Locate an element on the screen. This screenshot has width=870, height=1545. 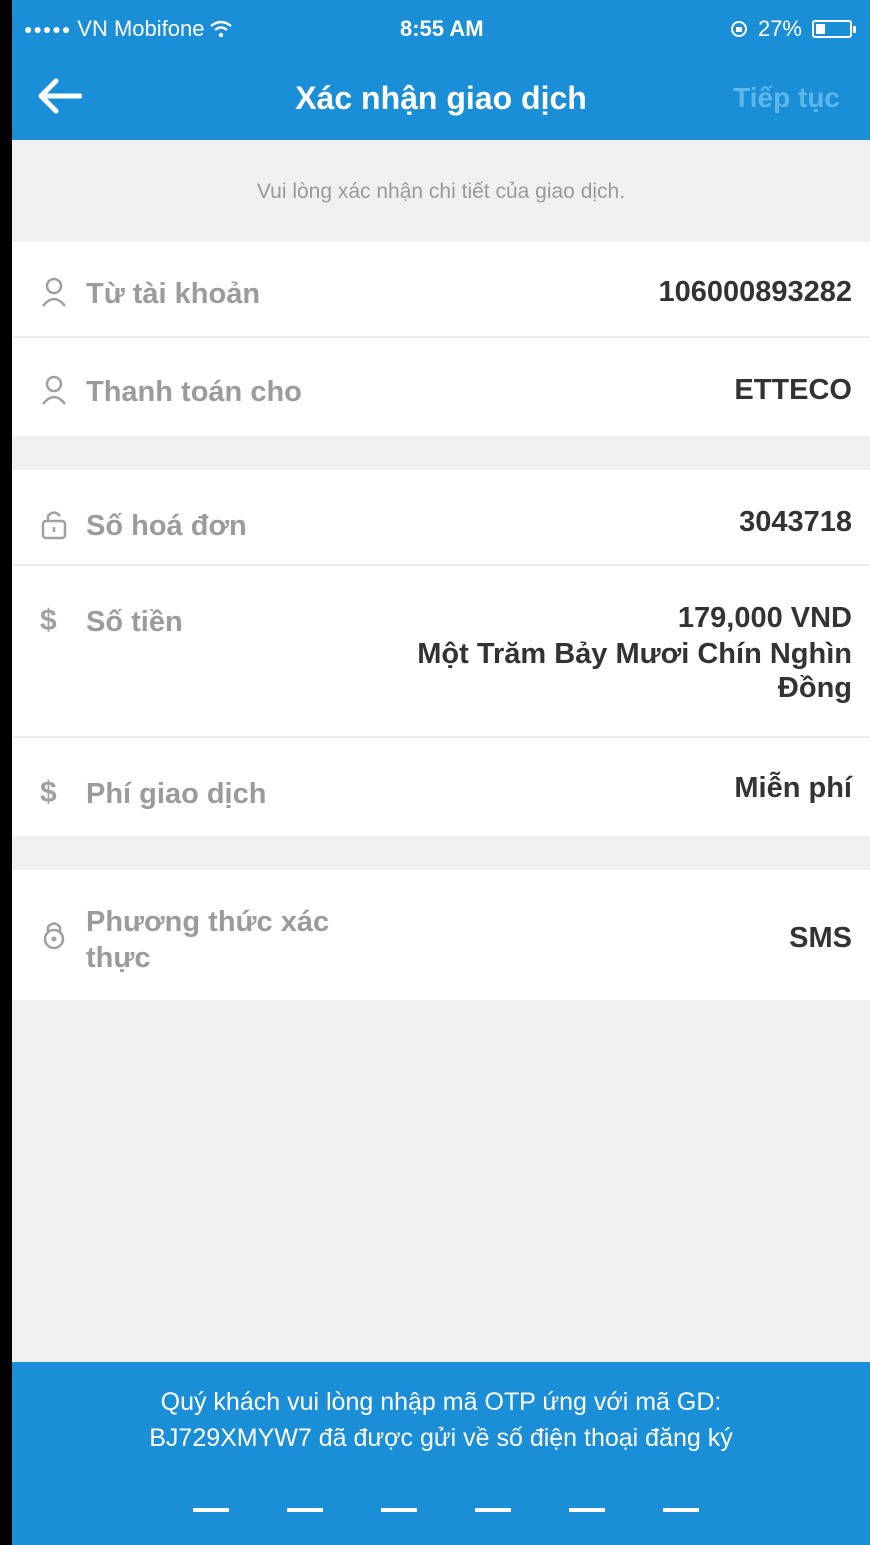
auth-method-value: SMS is located at coordinates (820, 938).